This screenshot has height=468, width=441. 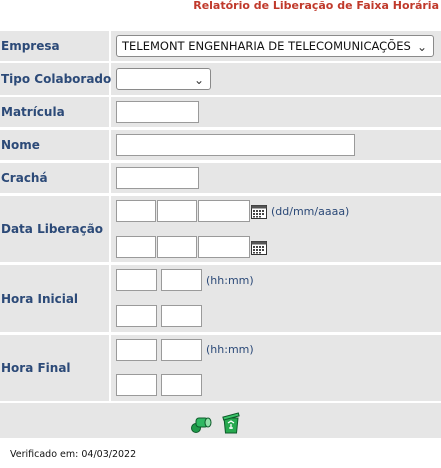 I want to click on hora-inicial-hh2-input, so click(x=136, y=316).